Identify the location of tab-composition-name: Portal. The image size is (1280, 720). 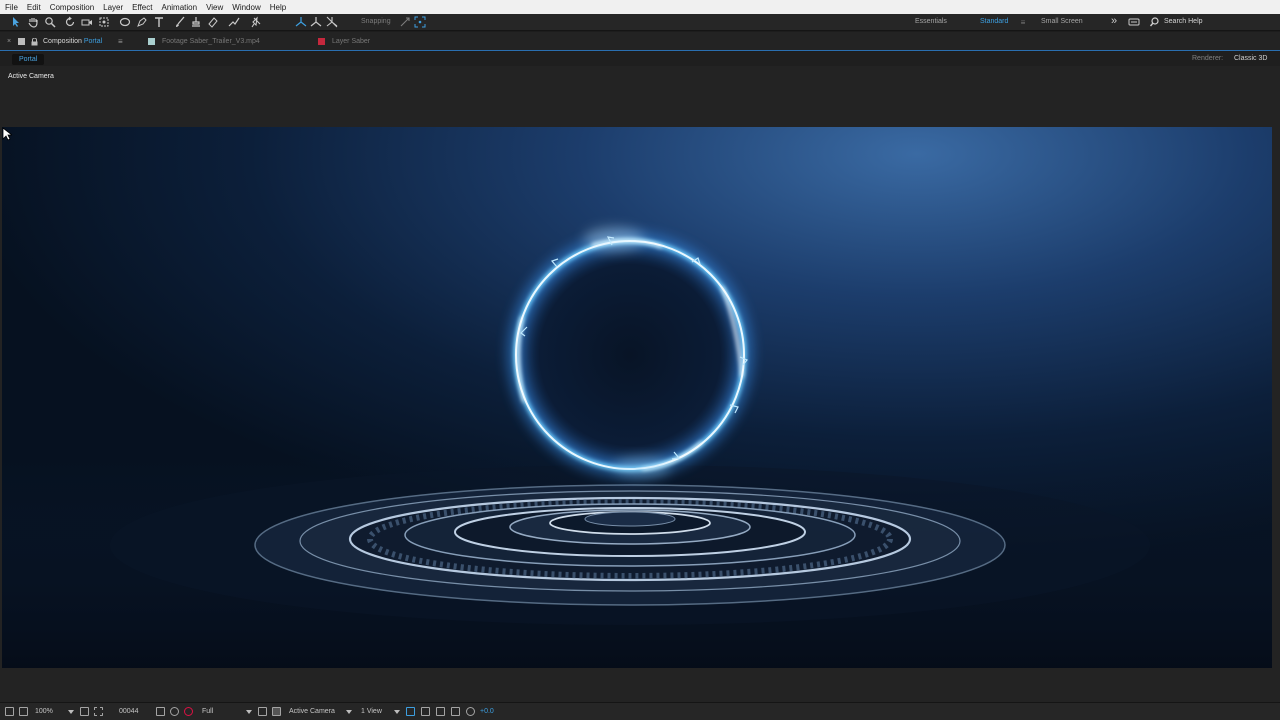
(93, 41).